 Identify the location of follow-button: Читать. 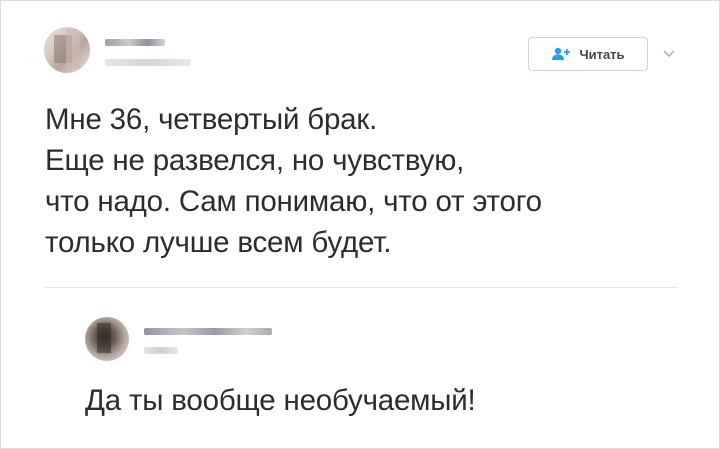
(588, 54).